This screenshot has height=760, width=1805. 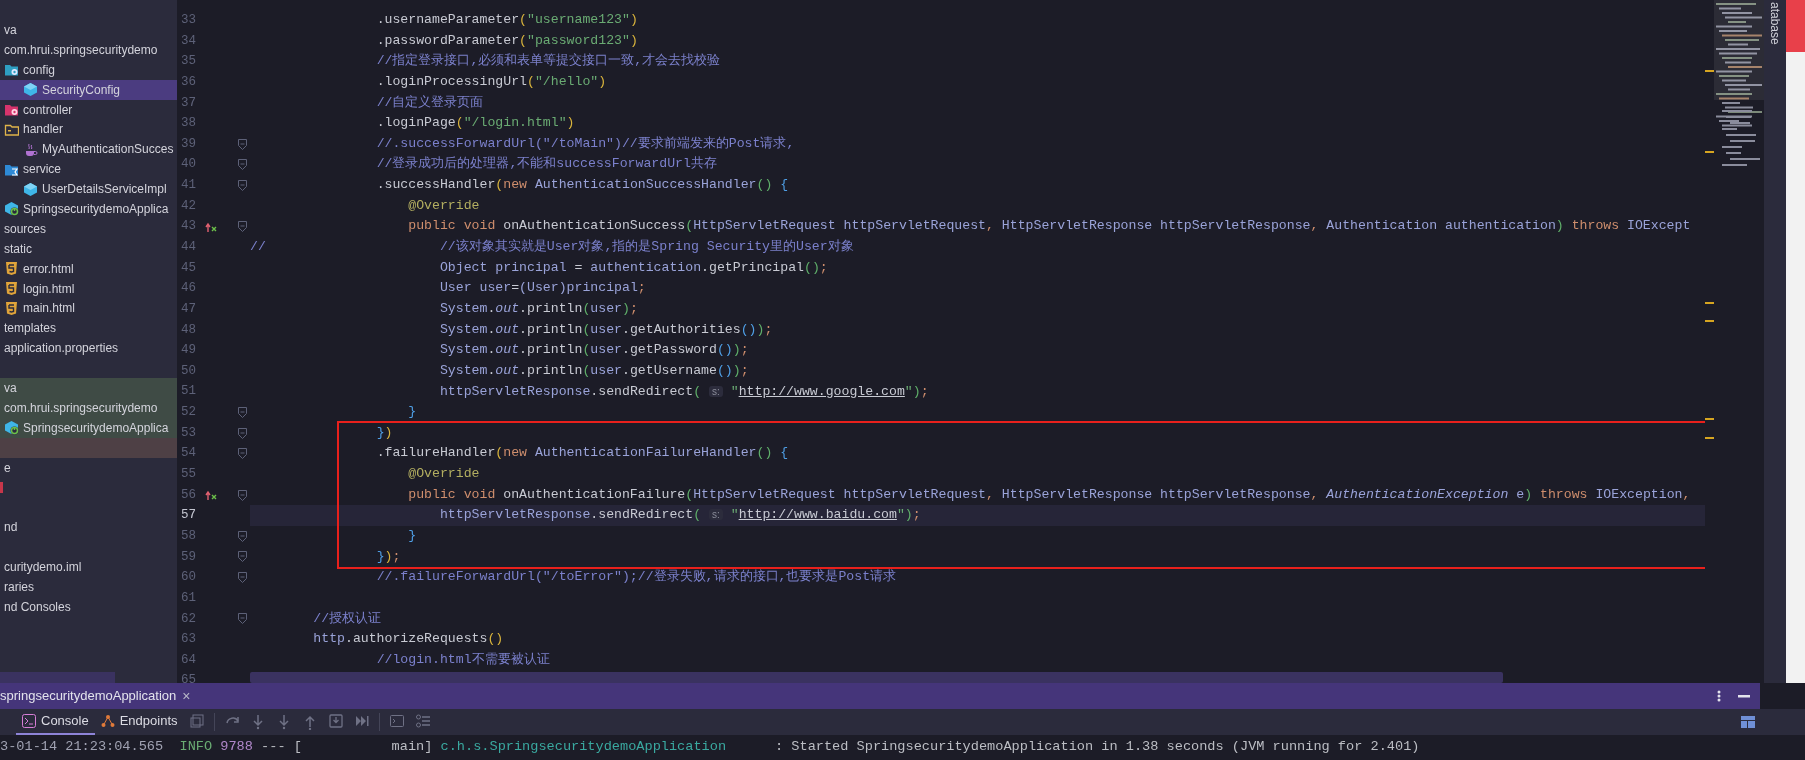 What do you see at coordinates (1775, 23) in the screenshot?
I see `database-tool-tab: atabase` at bounding box center [1775, 23].